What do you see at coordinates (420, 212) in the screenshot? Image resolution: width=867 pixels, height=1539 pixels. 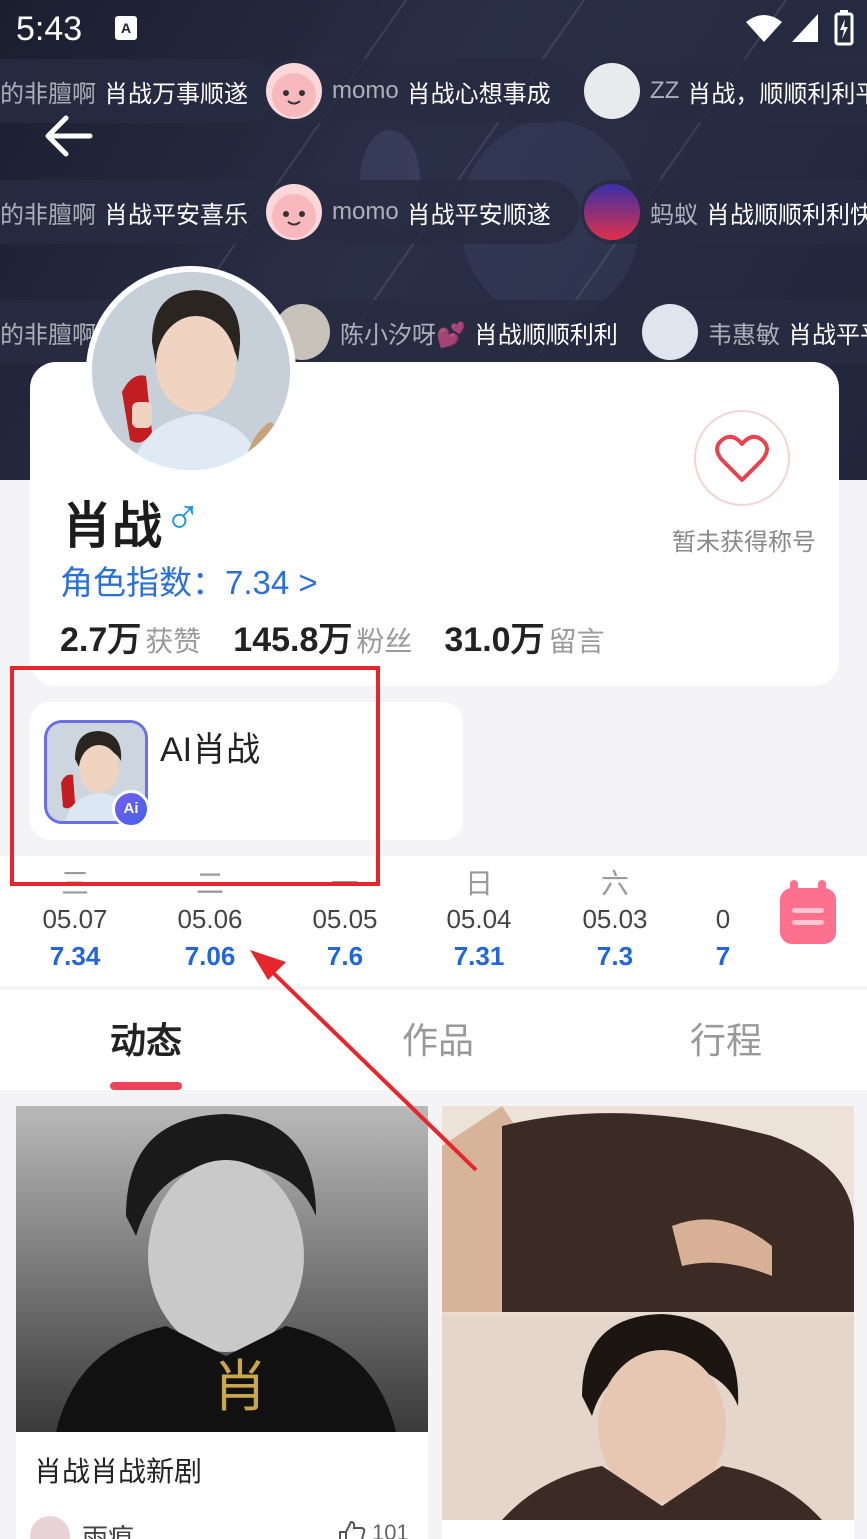 I see `danmaku-item: momo 肖战平安顺遂` at bounding box center [420, 212].